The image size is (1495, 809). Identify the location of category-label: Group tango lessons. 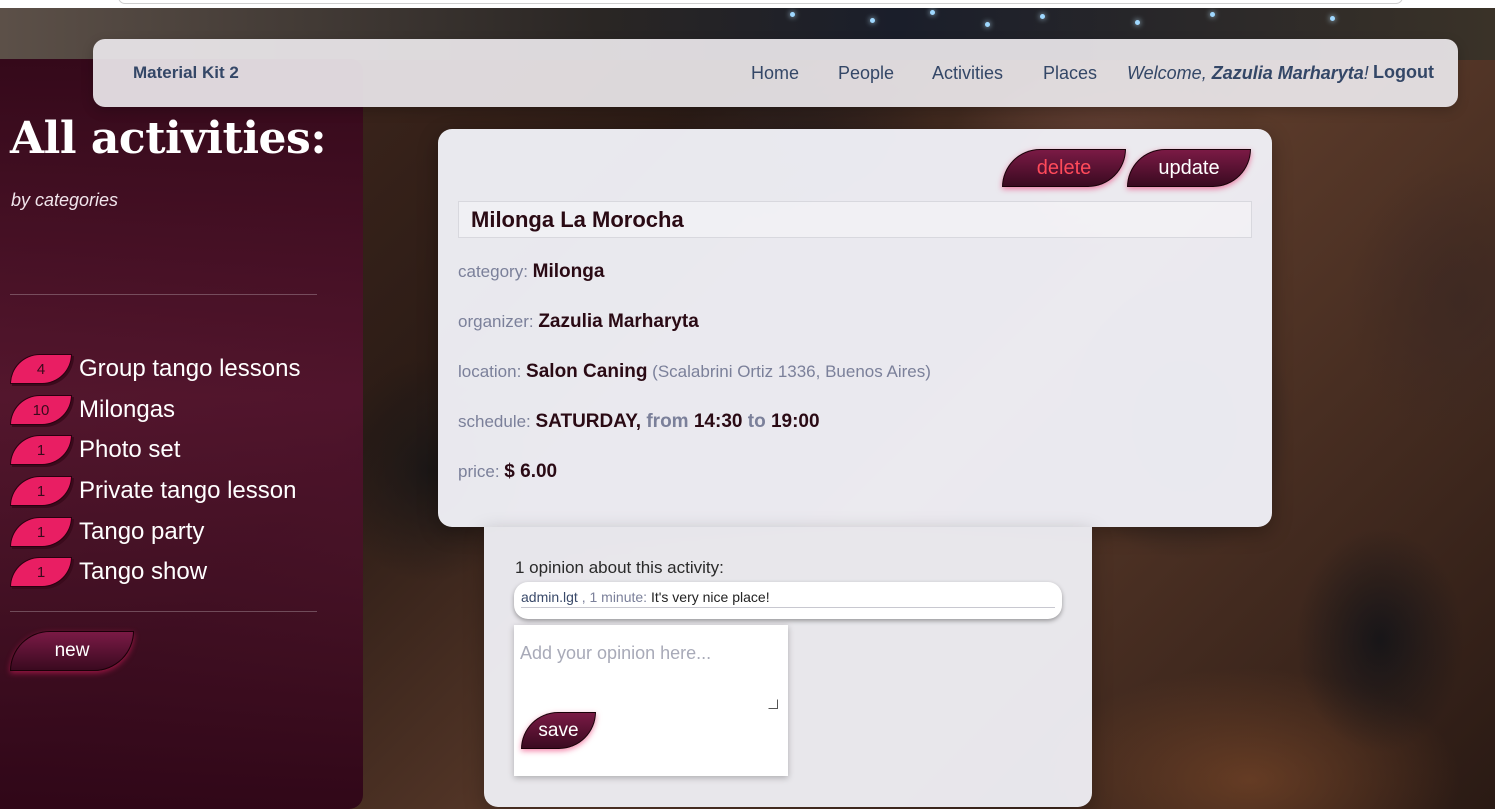
(189, 369).